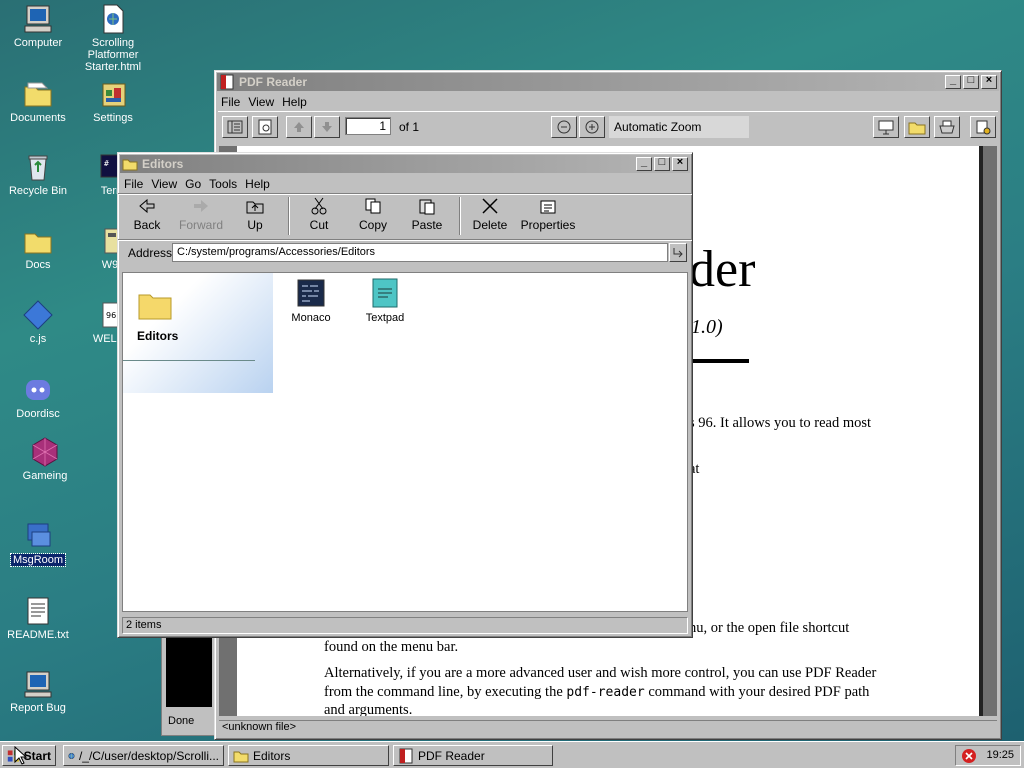 Image resolution: width=1024 pixels, height=768 pixels. I want to click on properties-icon, so click(548, 207).